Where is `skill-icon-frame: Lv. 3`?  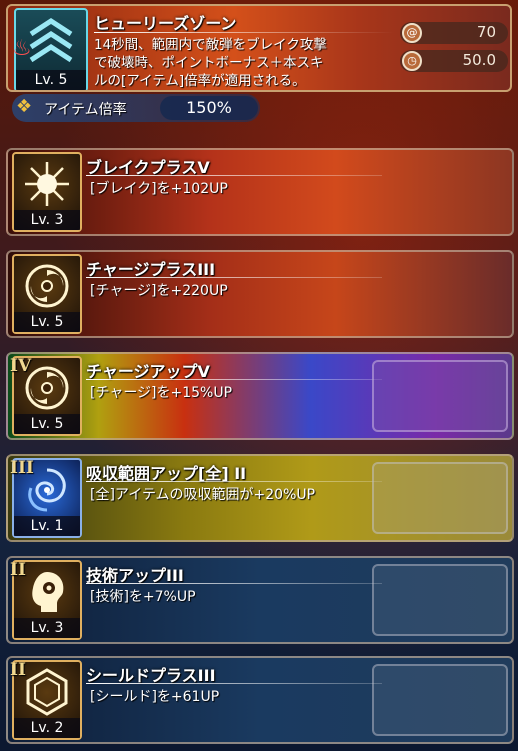 skill-icon-frame: Lv. 3 is located at coordinates (47, 192).